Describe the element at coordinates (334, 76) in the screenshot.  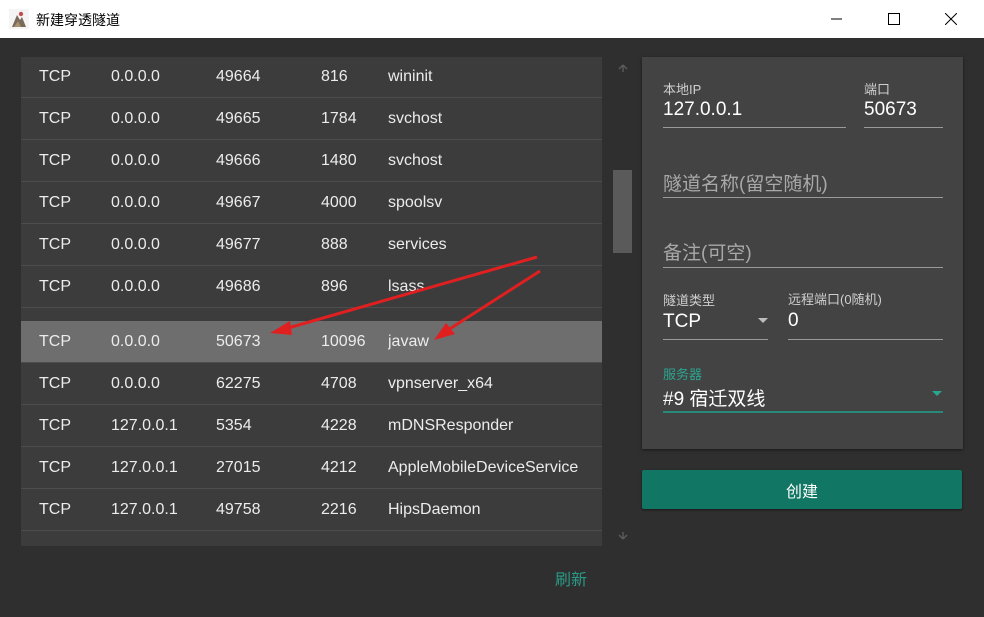
I see `cell-pid: 816` at that location.